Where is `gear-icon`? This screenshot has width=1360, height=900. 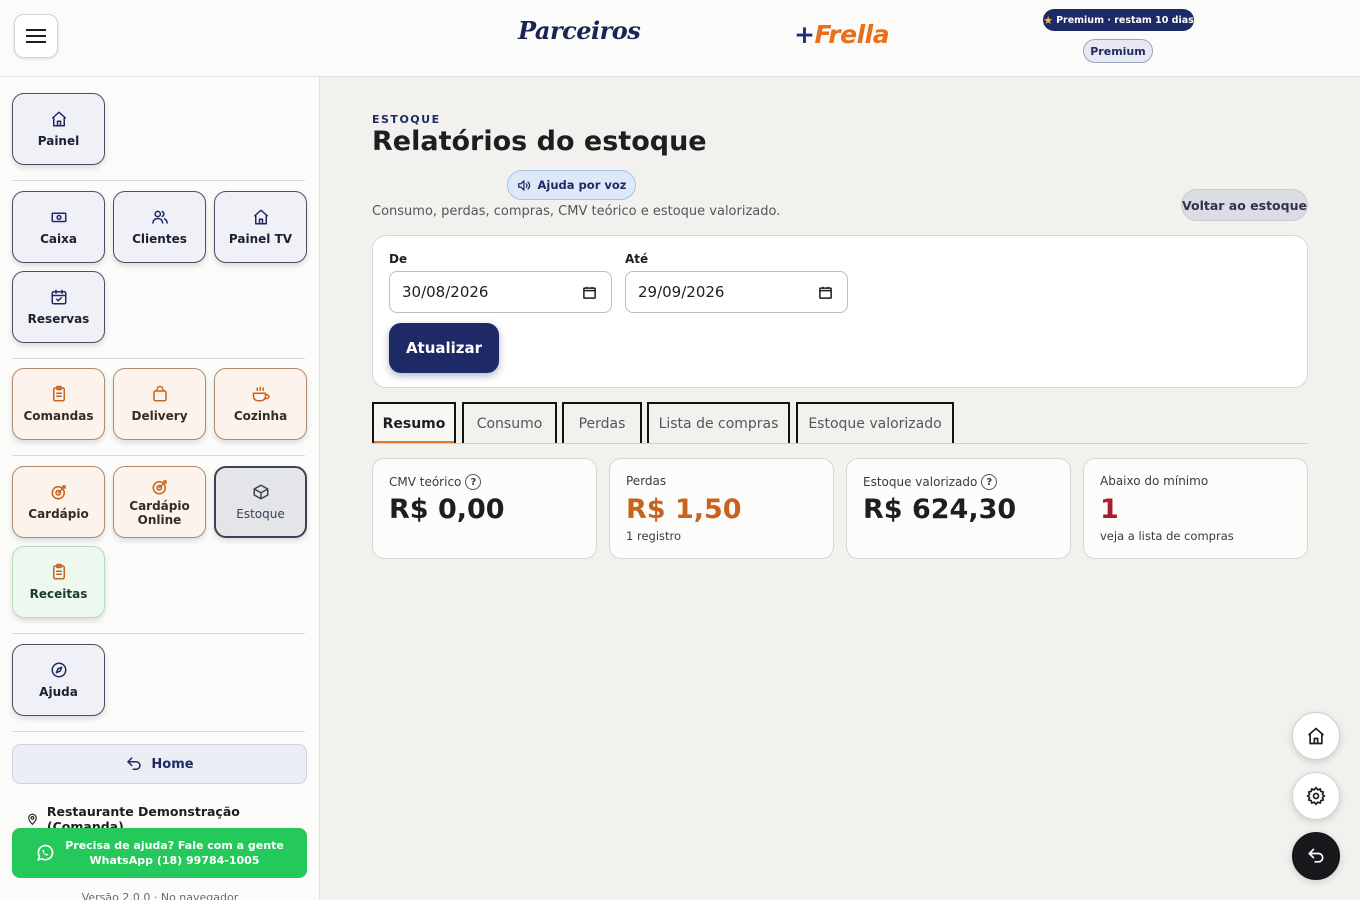 gear-icon is located at coordinates (1316, 796).